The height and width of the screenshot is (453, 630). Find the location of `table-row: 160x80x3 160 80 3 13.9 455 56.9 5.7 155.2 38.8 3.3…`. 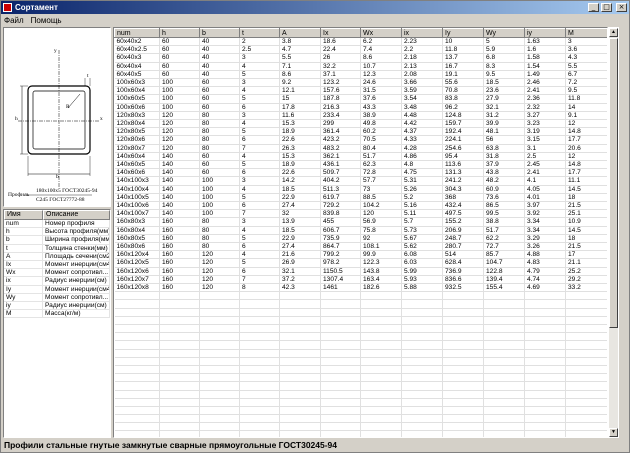

table-row: 160x80x3 160 80 3 13.9 455 56.9 5.7 155.2 38.8 3.3… is located at coordinates (360, 222).